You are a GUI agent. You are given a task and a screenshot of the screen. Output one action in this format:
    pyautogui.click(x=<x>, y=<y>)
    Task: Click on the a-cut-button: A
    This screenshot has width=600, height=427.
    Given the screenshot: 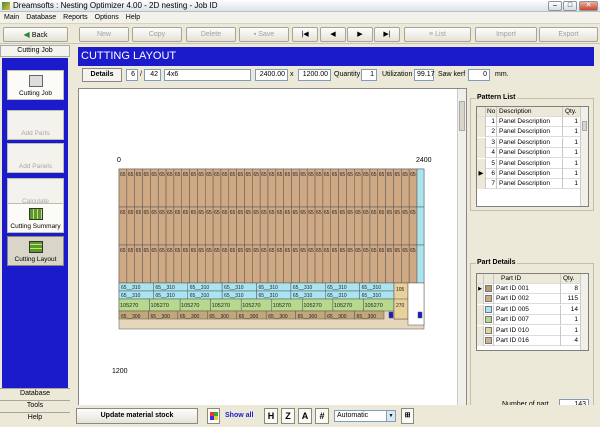 What is the action you would take?
    pyautogui.click(x=305, y=416)
    